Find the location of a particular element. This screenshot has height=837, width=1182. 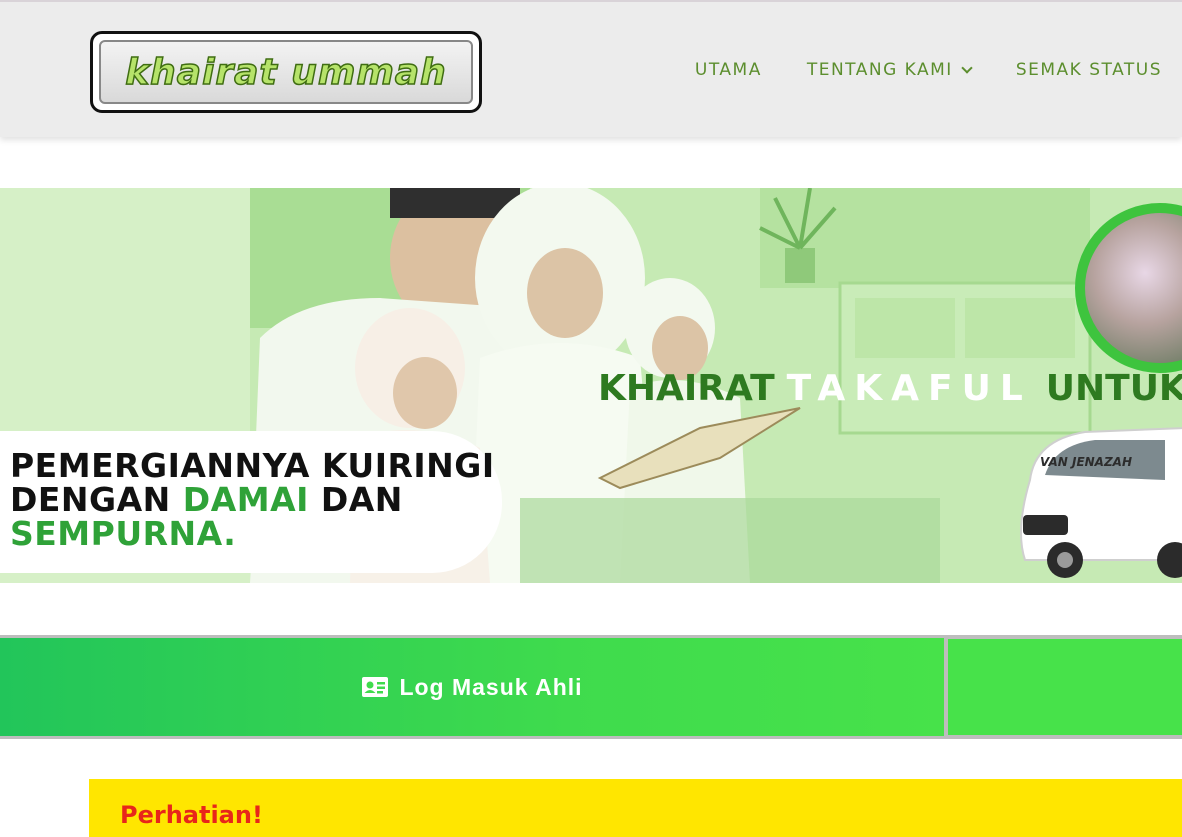

site-logo: khairat ummah is located at coordinates (286, 72).